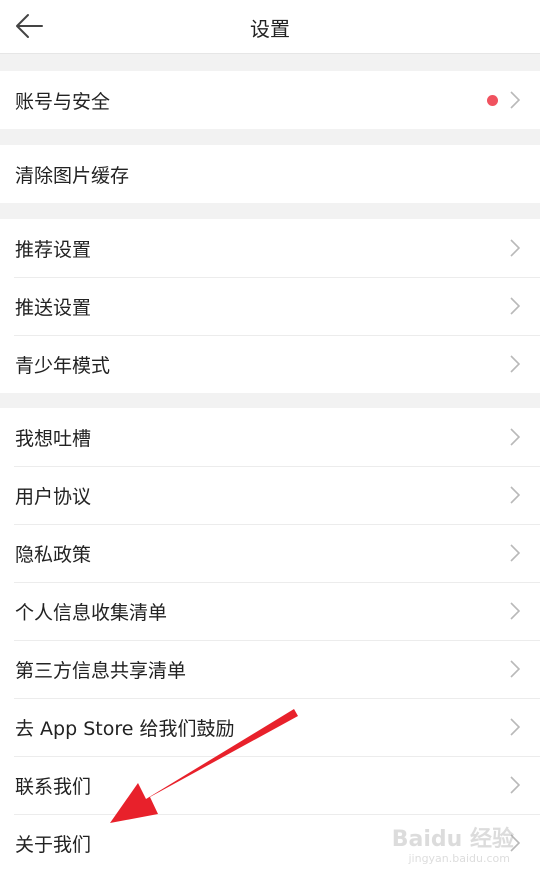 The width and height of the screenshot is (540, 872). Describe the element at coordinates (53, 497) in the screenshot. I see `setting-row-label: 用户协议` at that location.